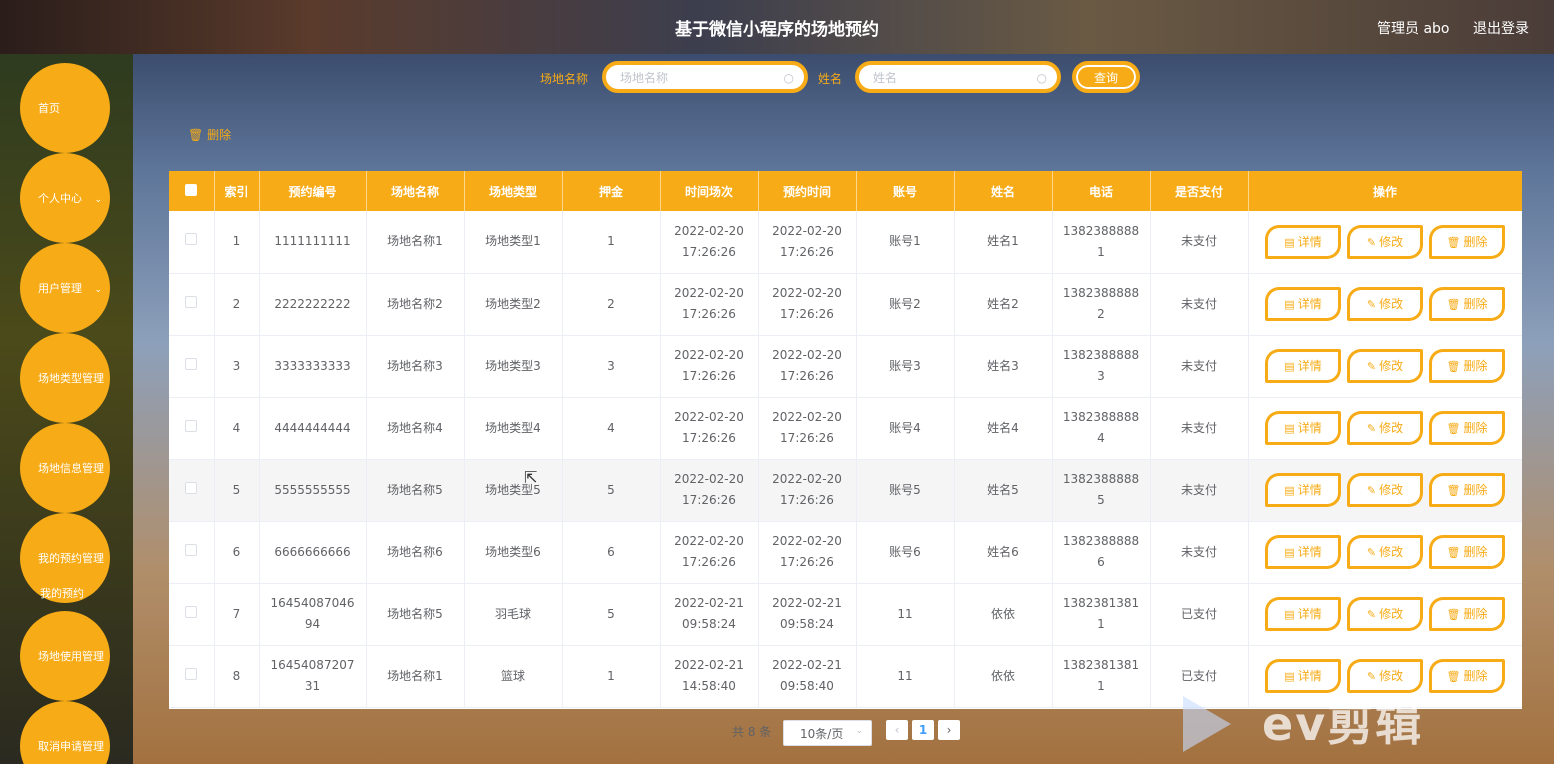 The image size is (1554, 764). I want to click on document-icon: ▤, so click(1289, 242).